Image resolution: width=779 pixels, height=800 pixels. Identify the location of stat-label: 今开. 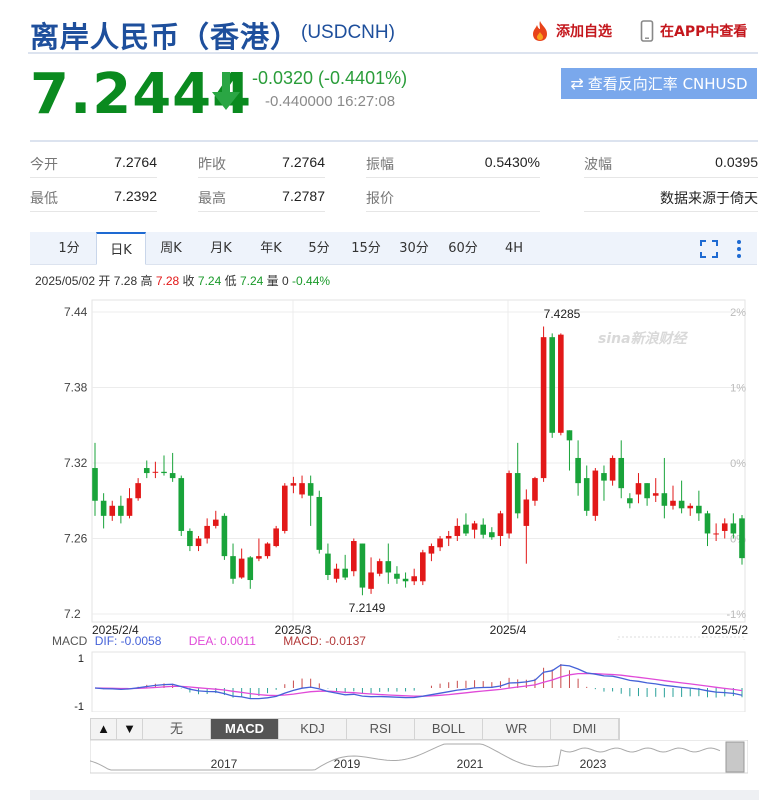
(44, 165).